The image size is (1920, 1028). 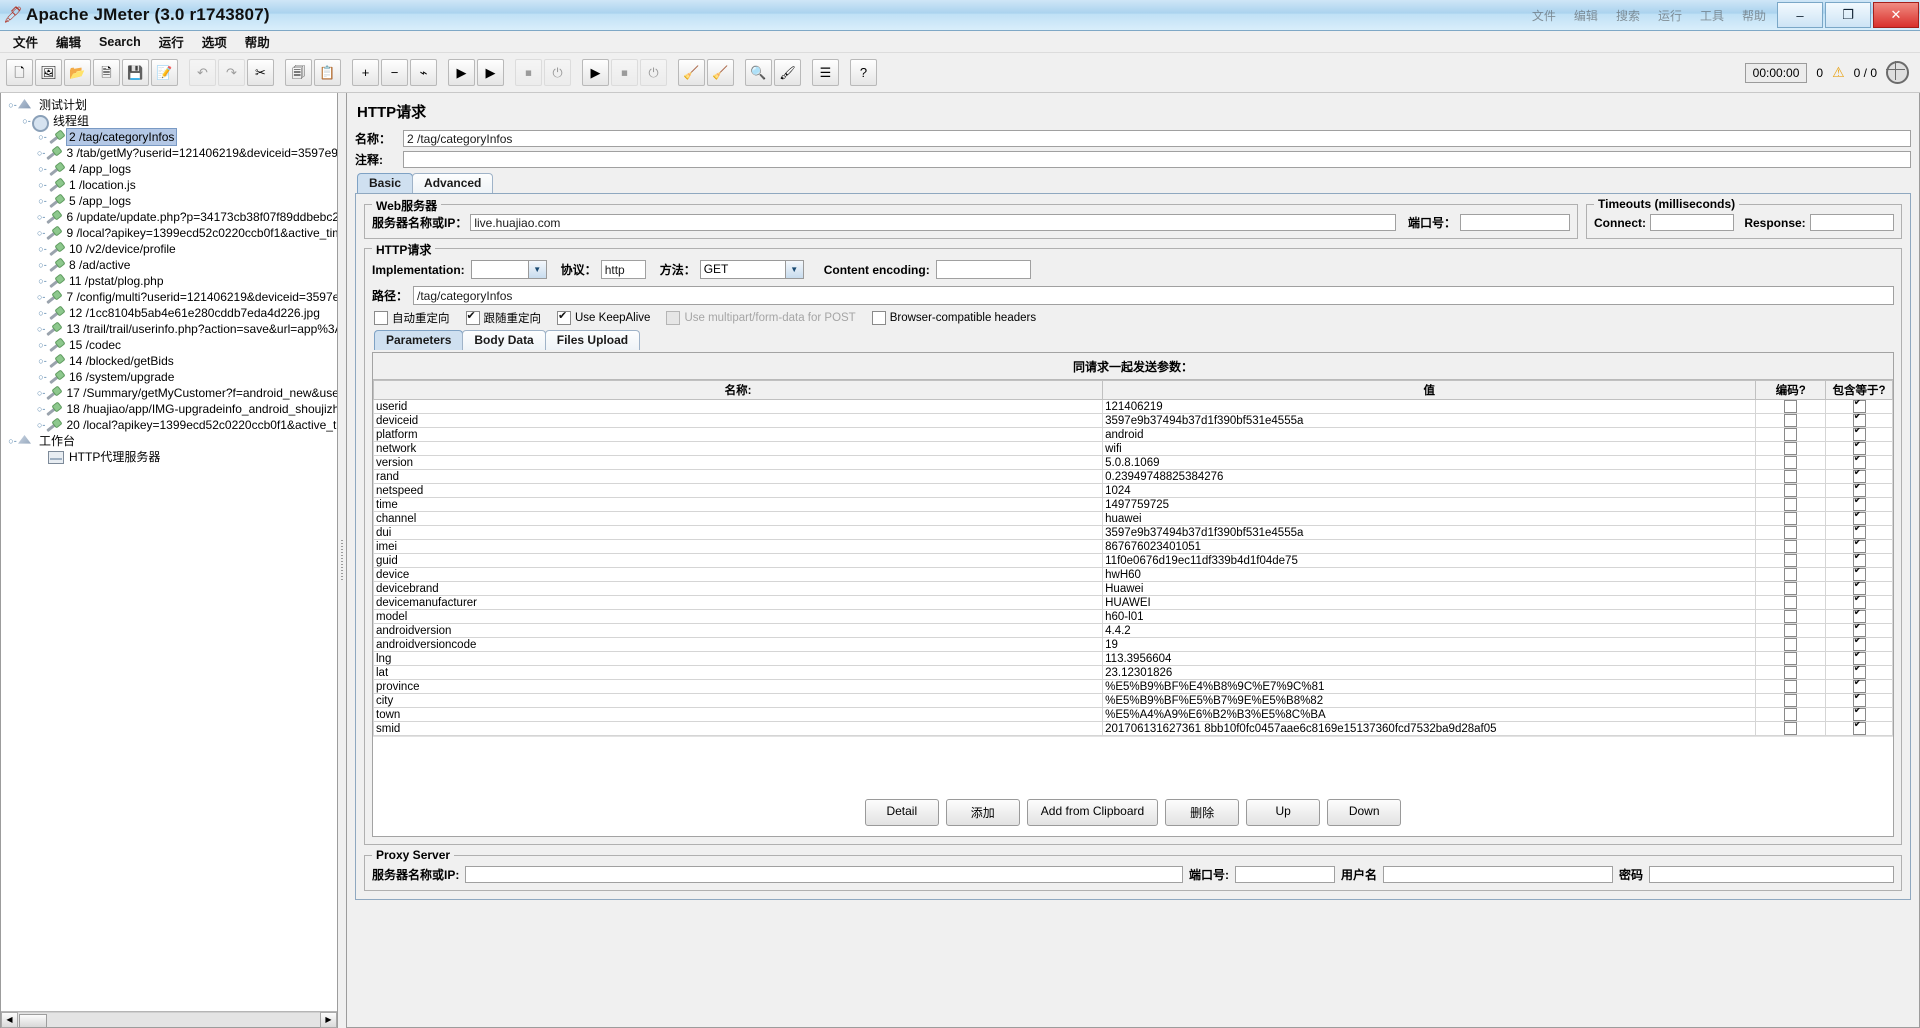 What do you see at coordinates (365, 72) in the screenshot?
I see `expand-all-icon: +` at bounding box center [365, 72].